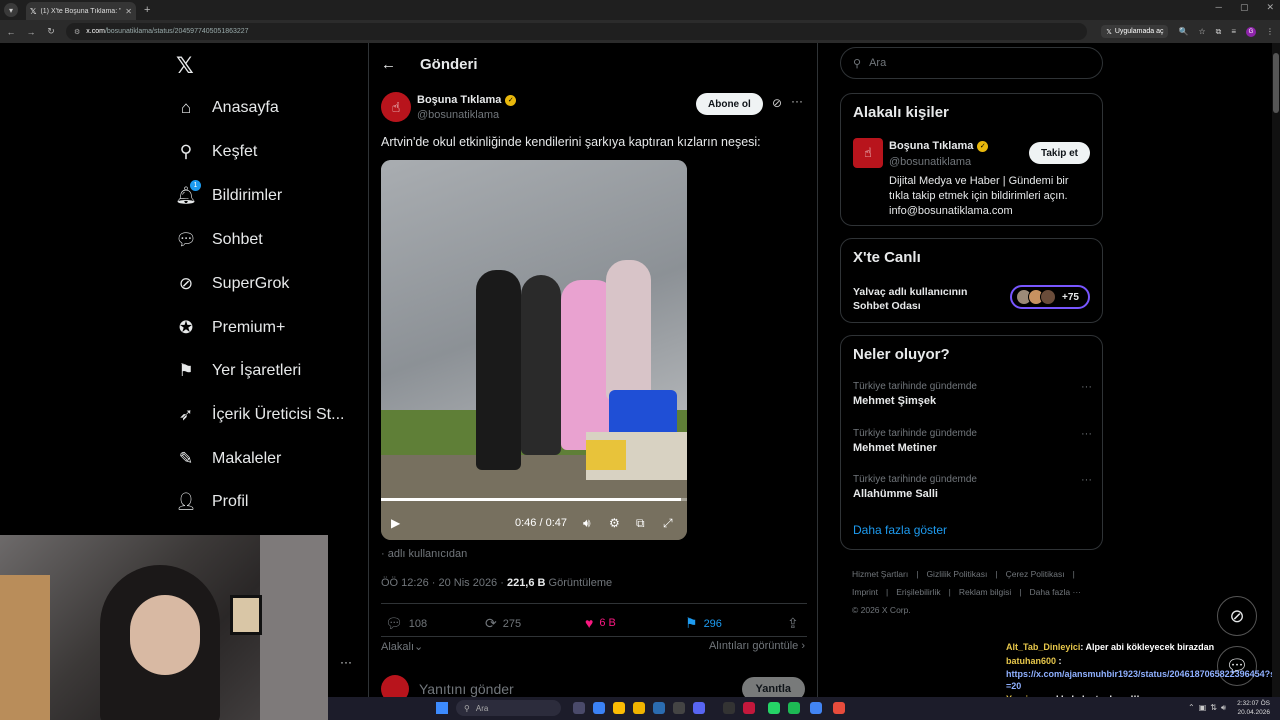 The image size is (1280, 720). I want to click on related-handle: @bosunatiklama, so click(930, 162).